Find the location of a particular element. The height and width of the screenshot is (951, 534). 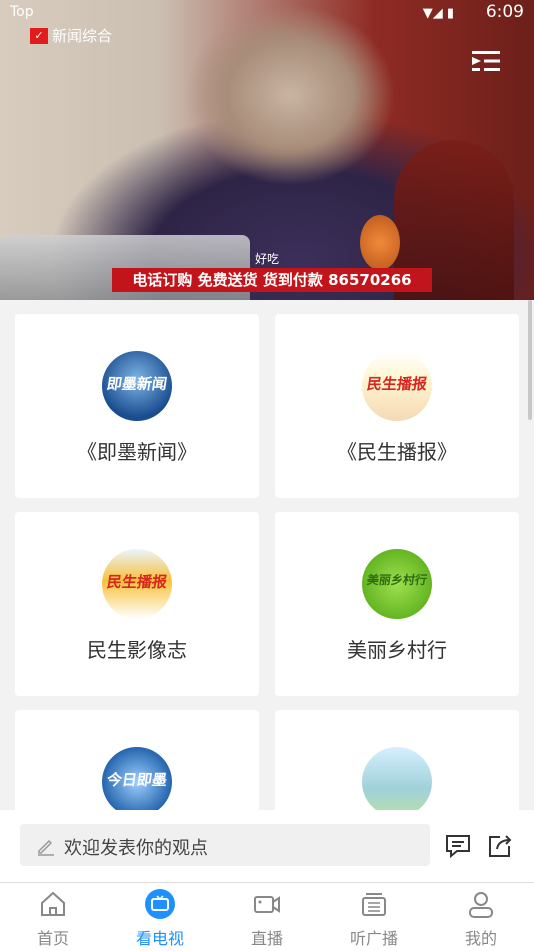

carrier-label: Top is located at coordinates (22, 12).